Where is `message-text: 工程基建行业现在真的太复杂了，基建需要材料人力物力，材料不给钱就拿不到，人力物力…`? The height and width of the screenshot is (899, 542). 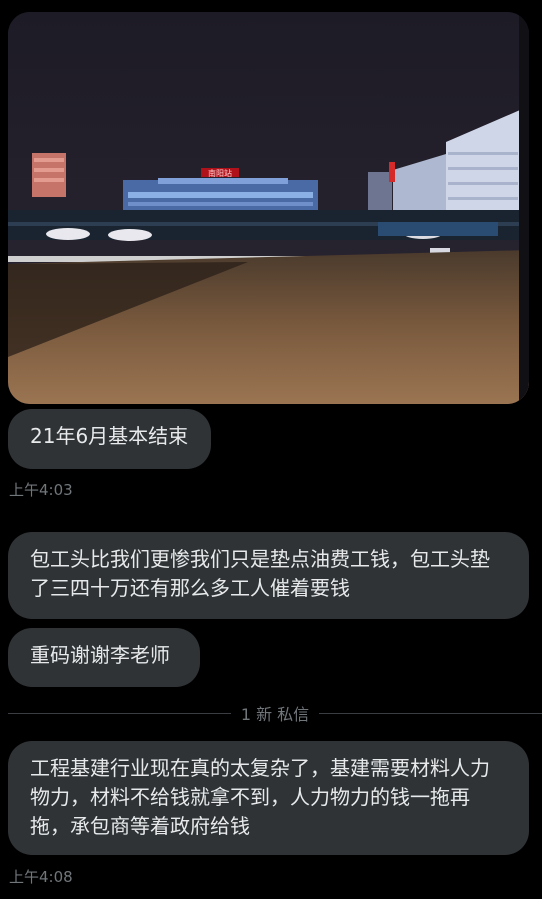
message-text: 工程基建行业现在真的太复杂了，基建需要材料人力物力，材料不给钱就拿不到，人力物力… is located at coordinates (260, 797).